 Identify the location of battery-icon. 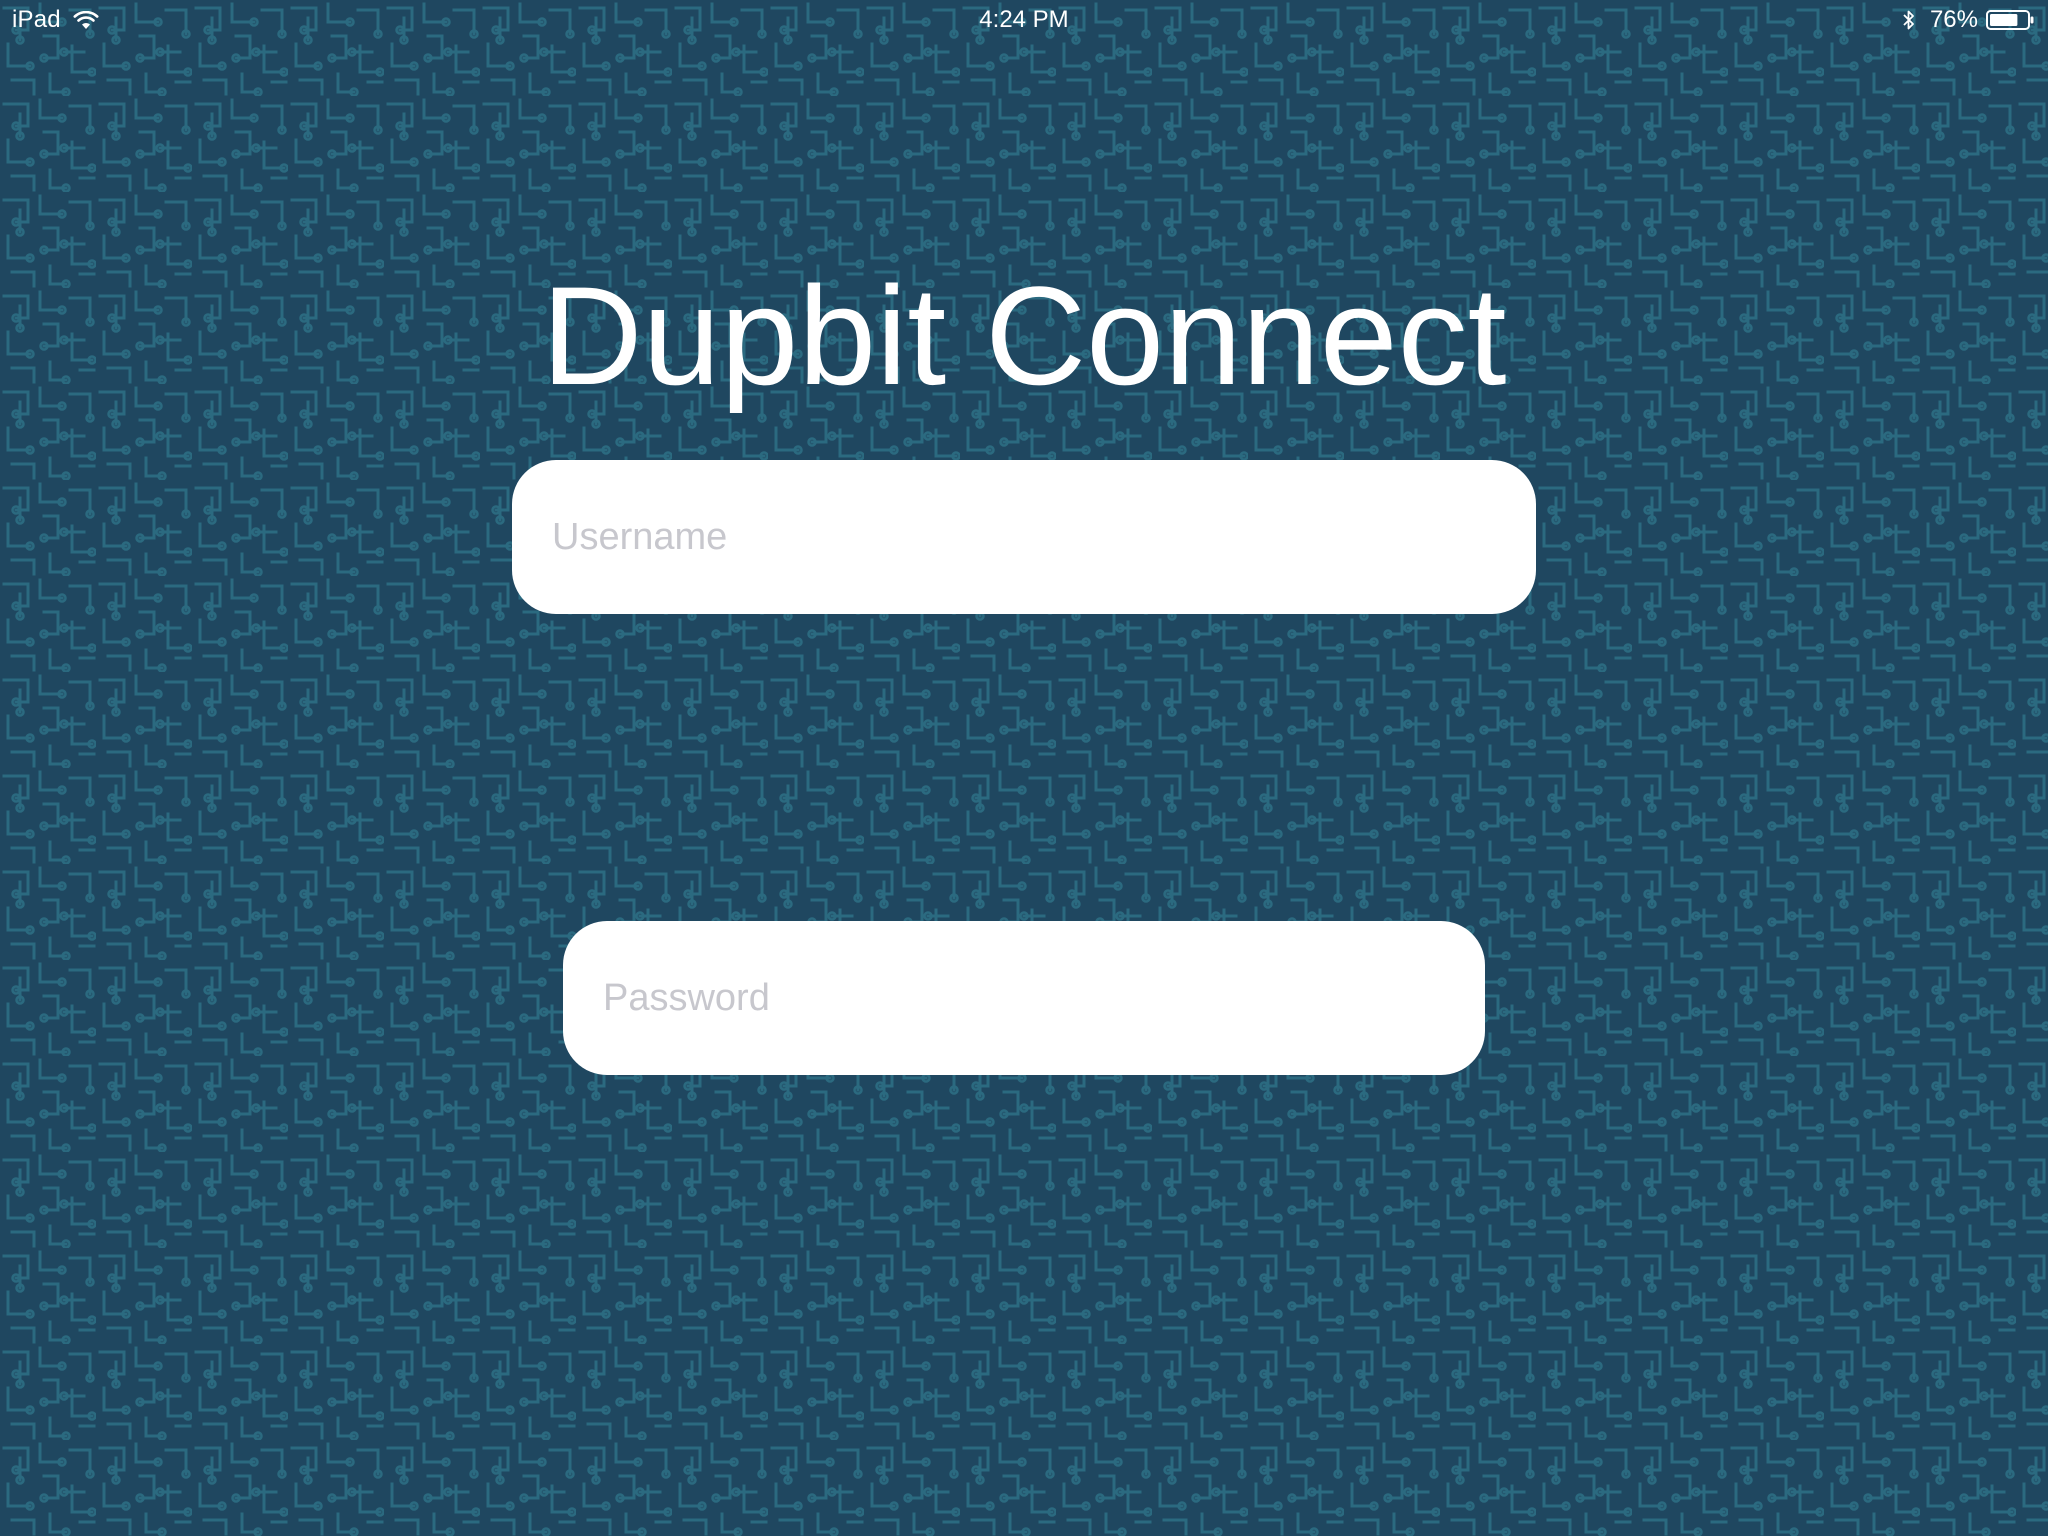
(2011, 20).